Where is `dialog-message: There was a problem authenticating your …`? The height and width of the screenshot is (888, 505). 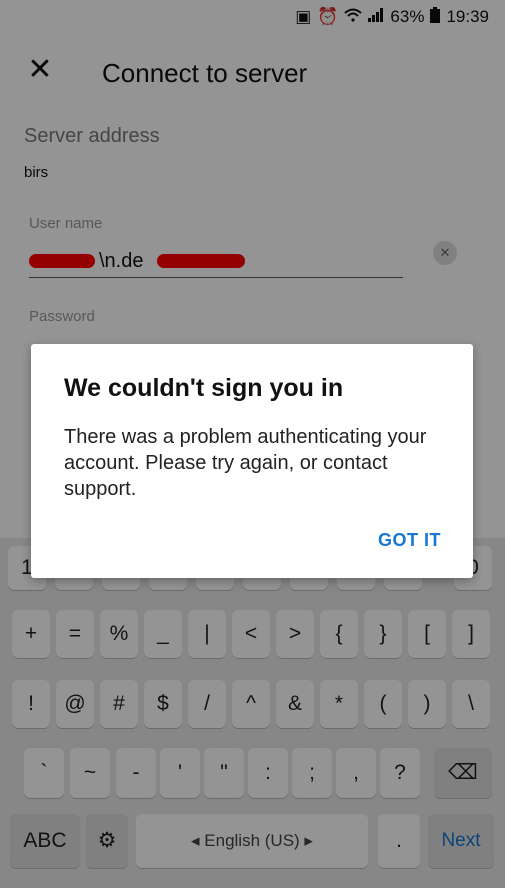
dialog-message: There was a problem authenticating your … is located at coordinates (245, 463).